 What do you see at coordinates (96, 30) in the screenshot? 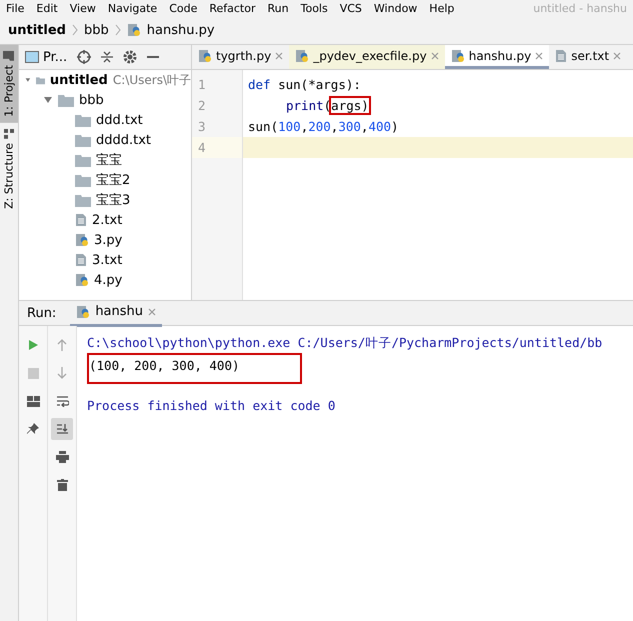
I see `breadcrumb-item: bbb` at bounding box center [96, 30].